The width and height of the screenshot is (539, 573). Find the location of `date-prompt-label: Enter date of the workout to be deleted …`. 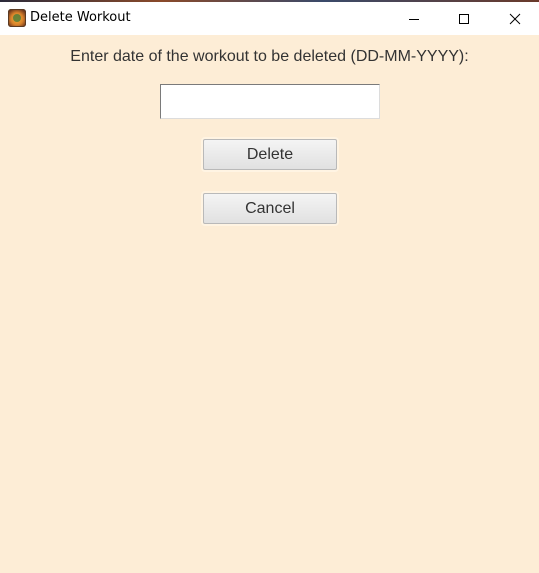

date-prompt-label: Enter date of the workout to be deleted … is located at coordinates (269, 56).